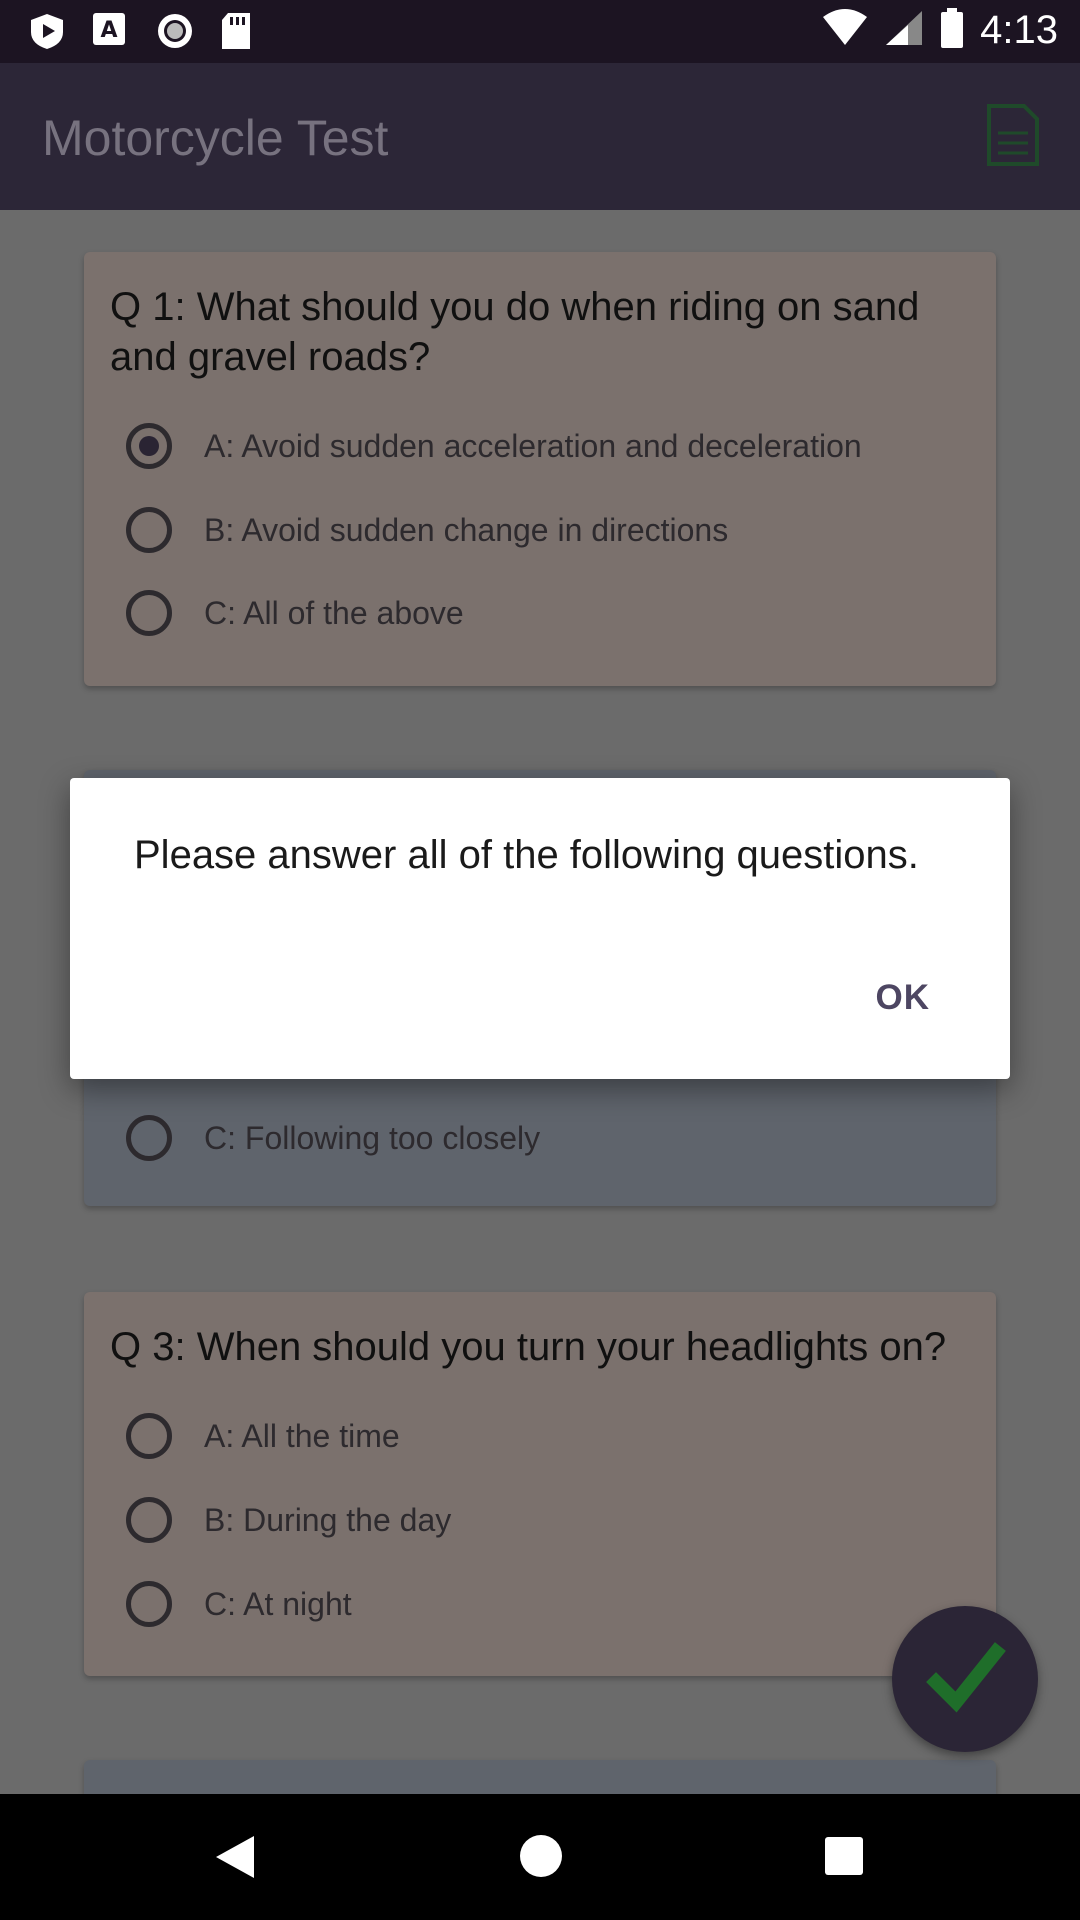  I want to click on option-c: C: Following too closely, so click(333, 1138).